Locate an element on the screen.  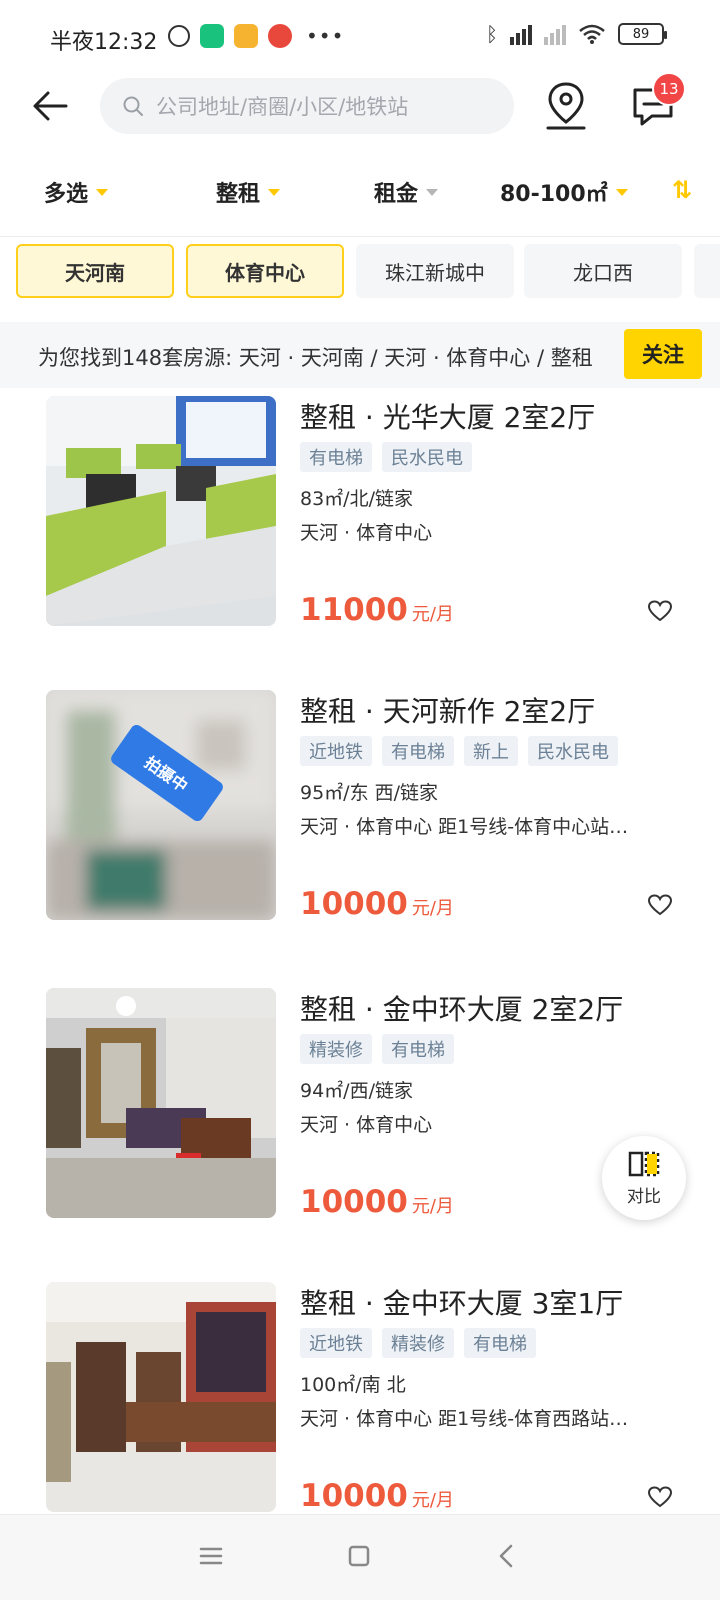
wifi-icon is located at coordinates (592, 34).